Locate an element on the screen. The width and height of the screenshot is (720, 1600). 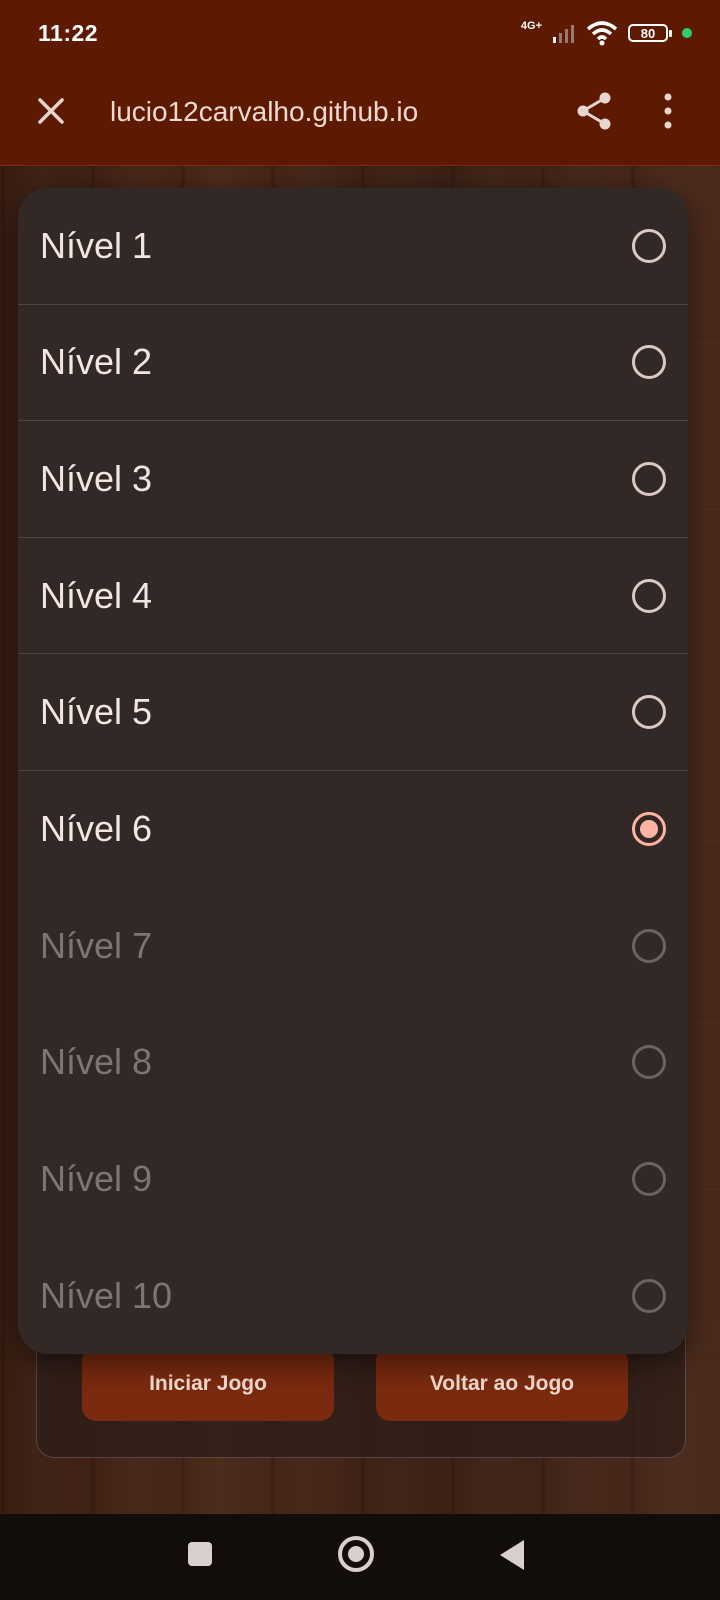
battery-indicator: 80 is located at coordinates (650, 33).